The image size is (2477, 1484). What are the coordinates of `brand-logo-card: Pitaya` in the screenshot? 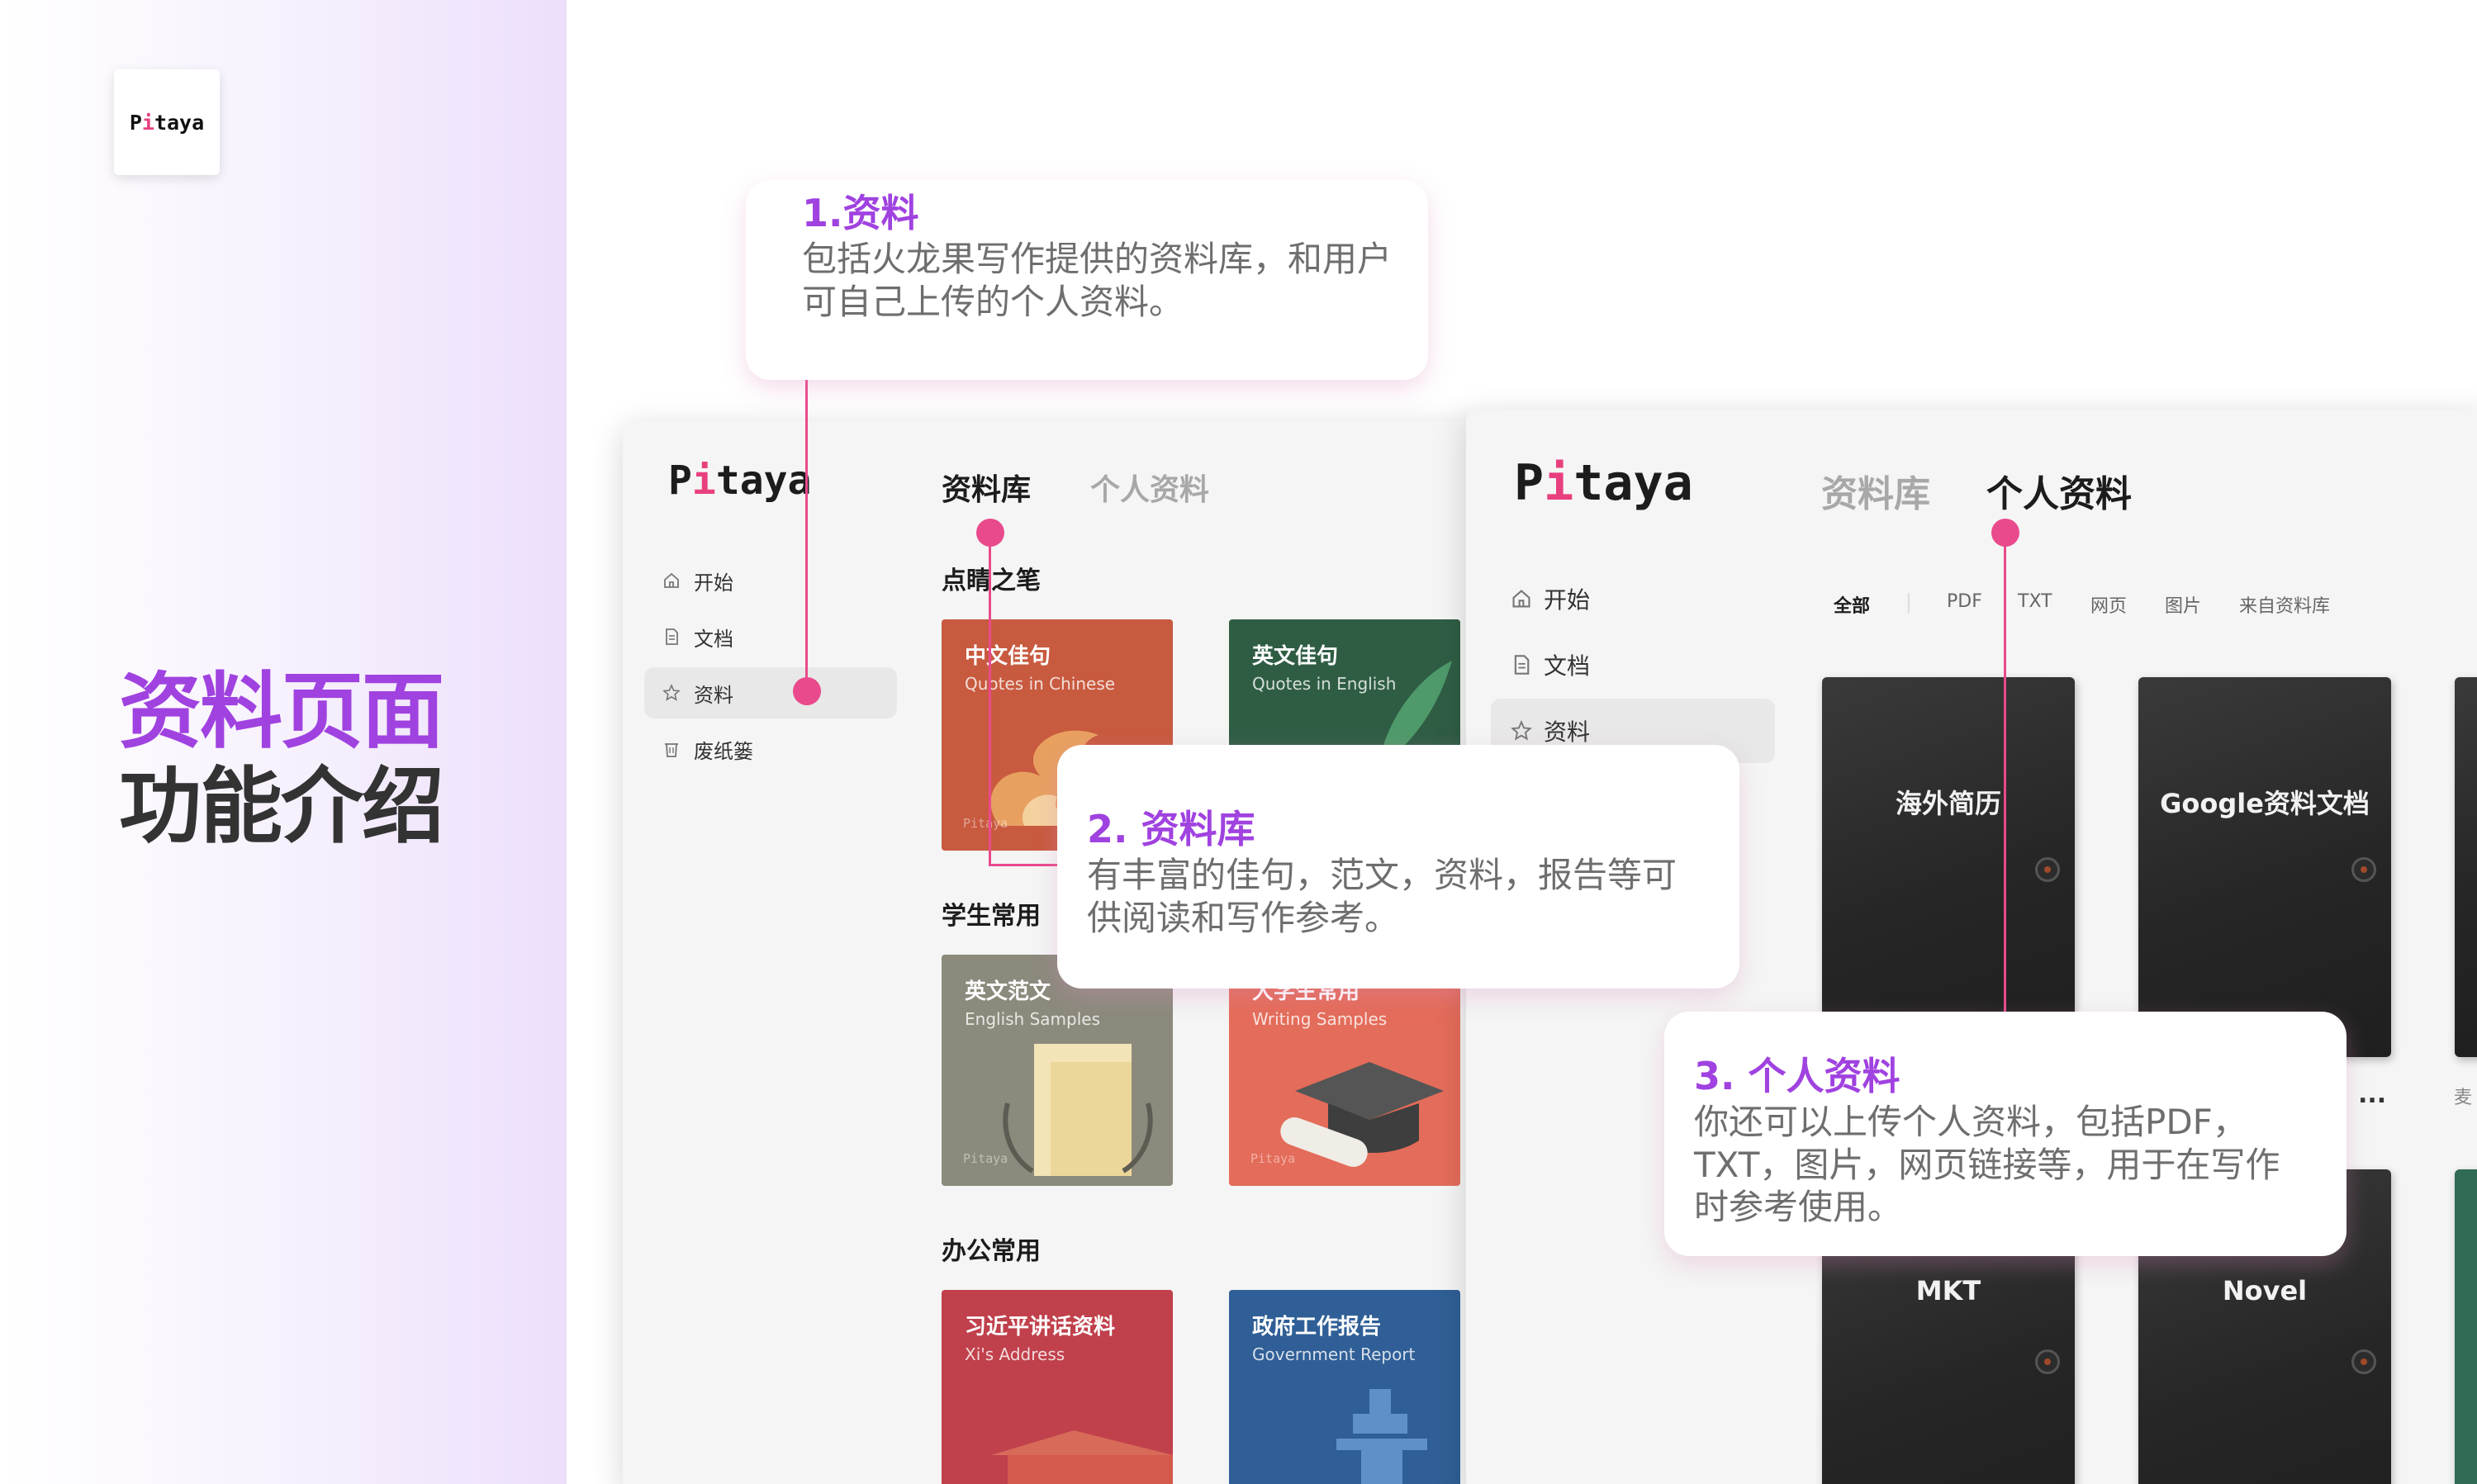 It's located at (167, 122).